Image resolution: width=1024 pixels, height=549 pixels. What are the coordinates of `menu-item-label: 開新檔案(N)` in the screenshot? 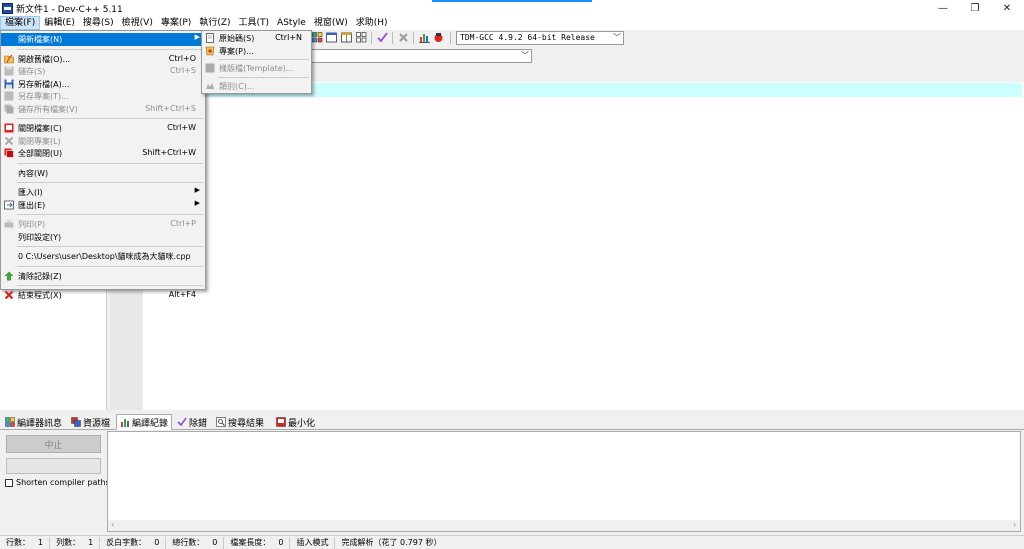 It's located at (40, 39).